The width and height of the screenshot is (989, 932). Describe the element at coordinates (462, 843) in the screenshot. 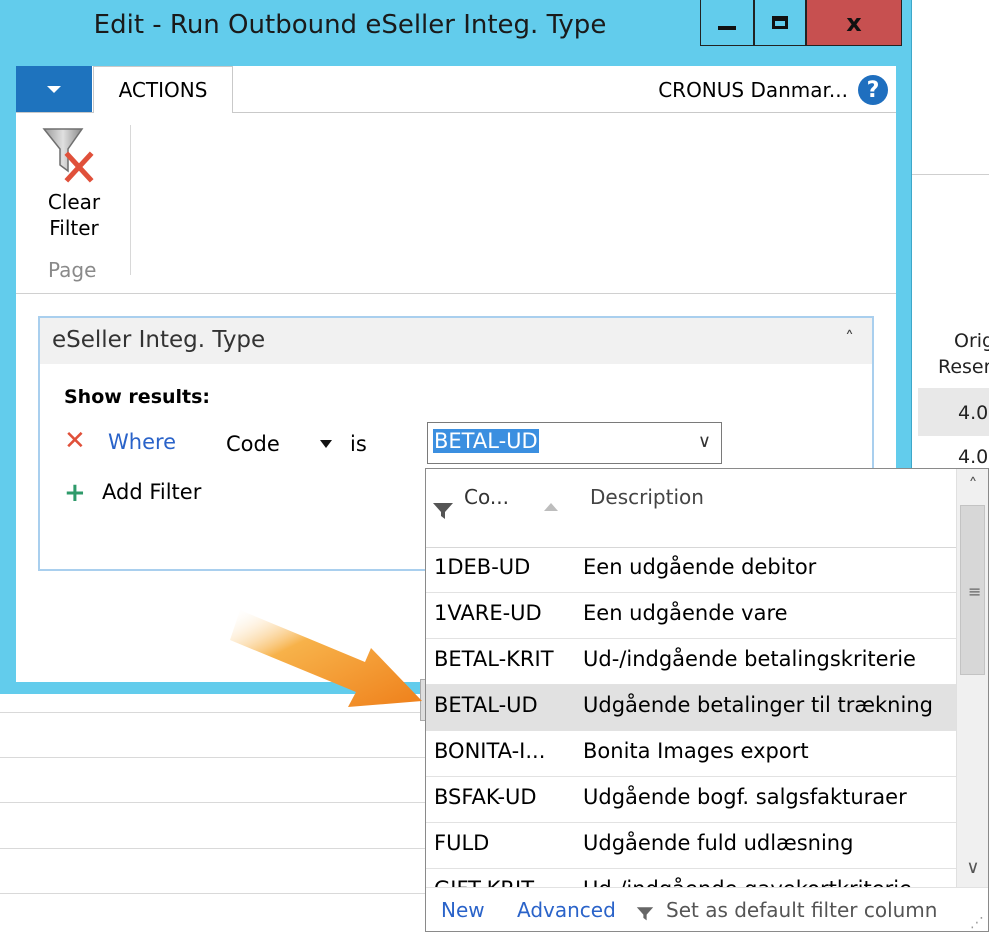

I see `lookup-row-code: FULD` at that location.